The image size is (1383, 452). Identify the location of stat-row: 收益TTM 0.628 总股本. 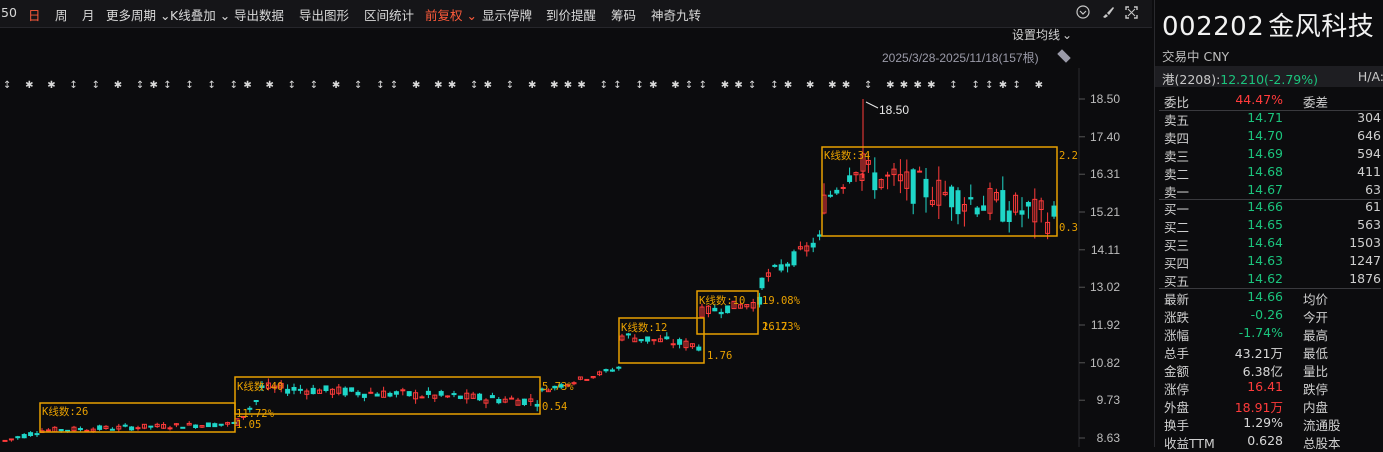
(1269, 442).